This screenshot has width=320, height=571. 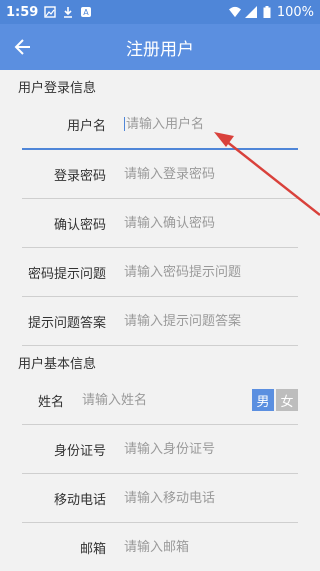 What do you see at coordinates (287, 400) in the screenshot?
I see `gender-female-button: 女` at bounding box center [287, 400].